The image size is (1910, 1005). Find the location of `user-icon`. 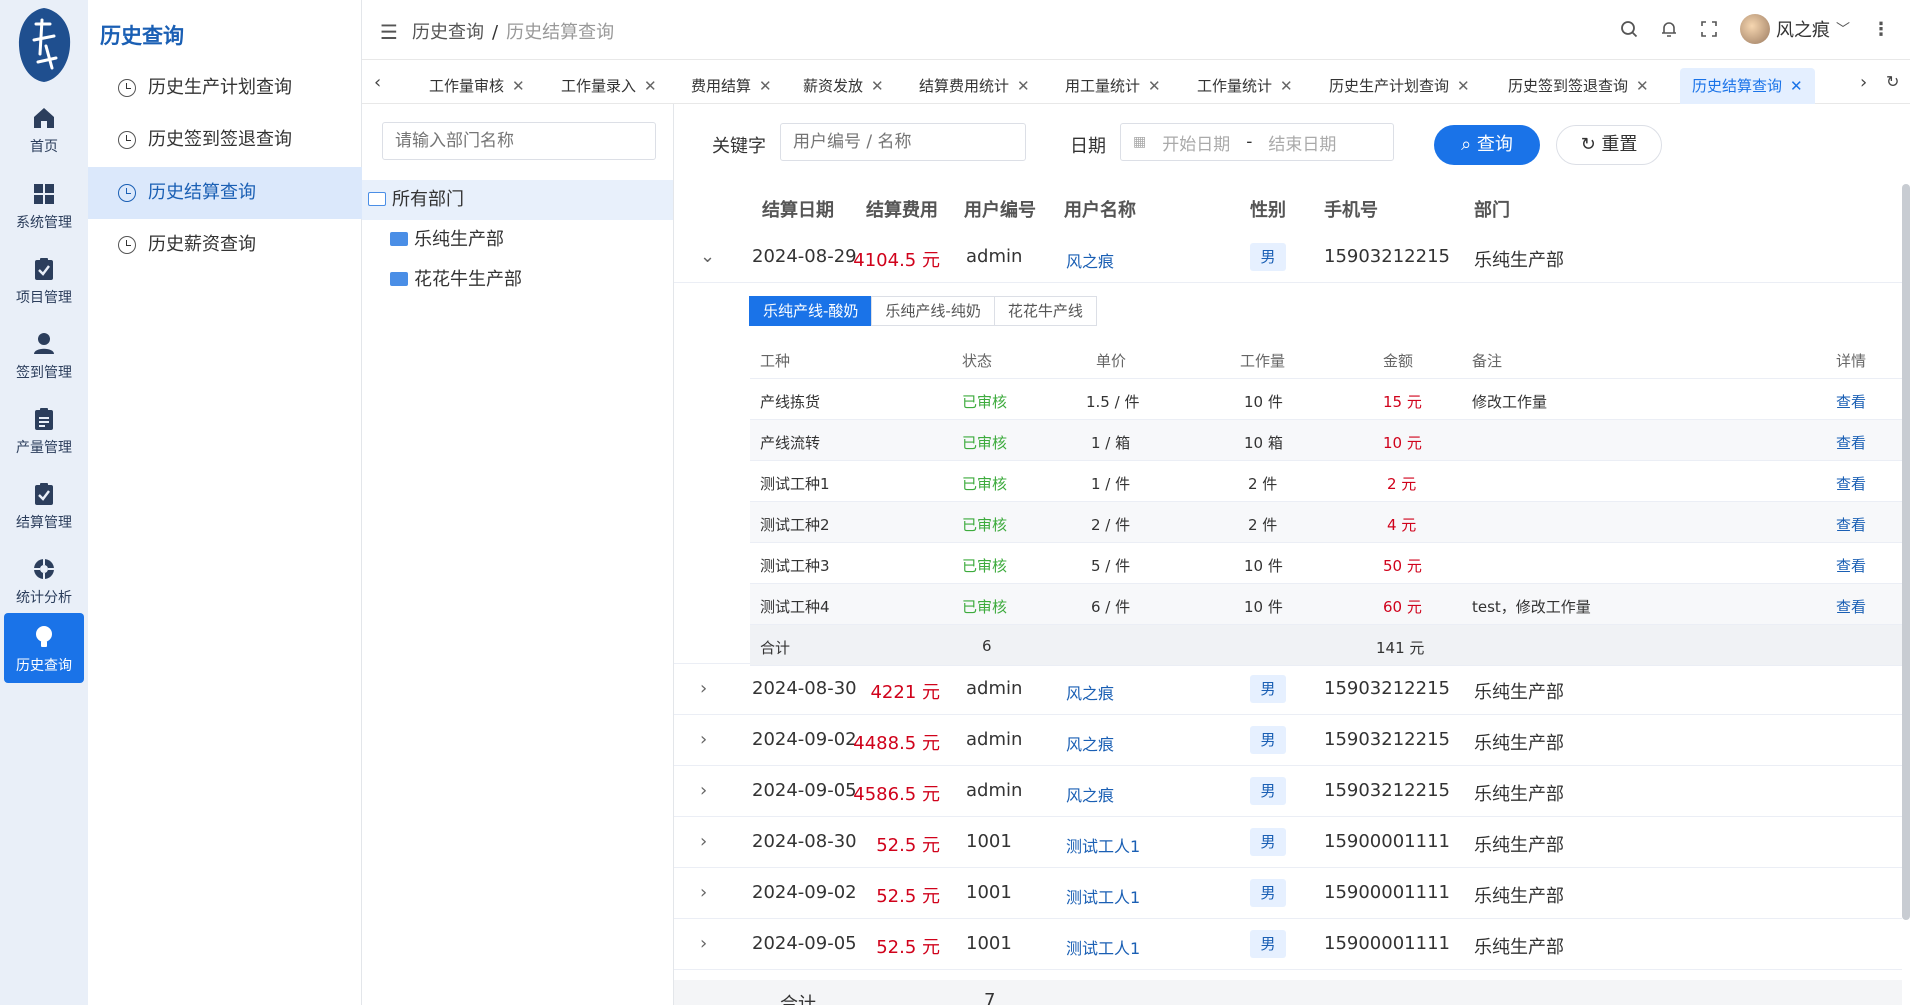

user-icon is located at coordinates (44, 343).